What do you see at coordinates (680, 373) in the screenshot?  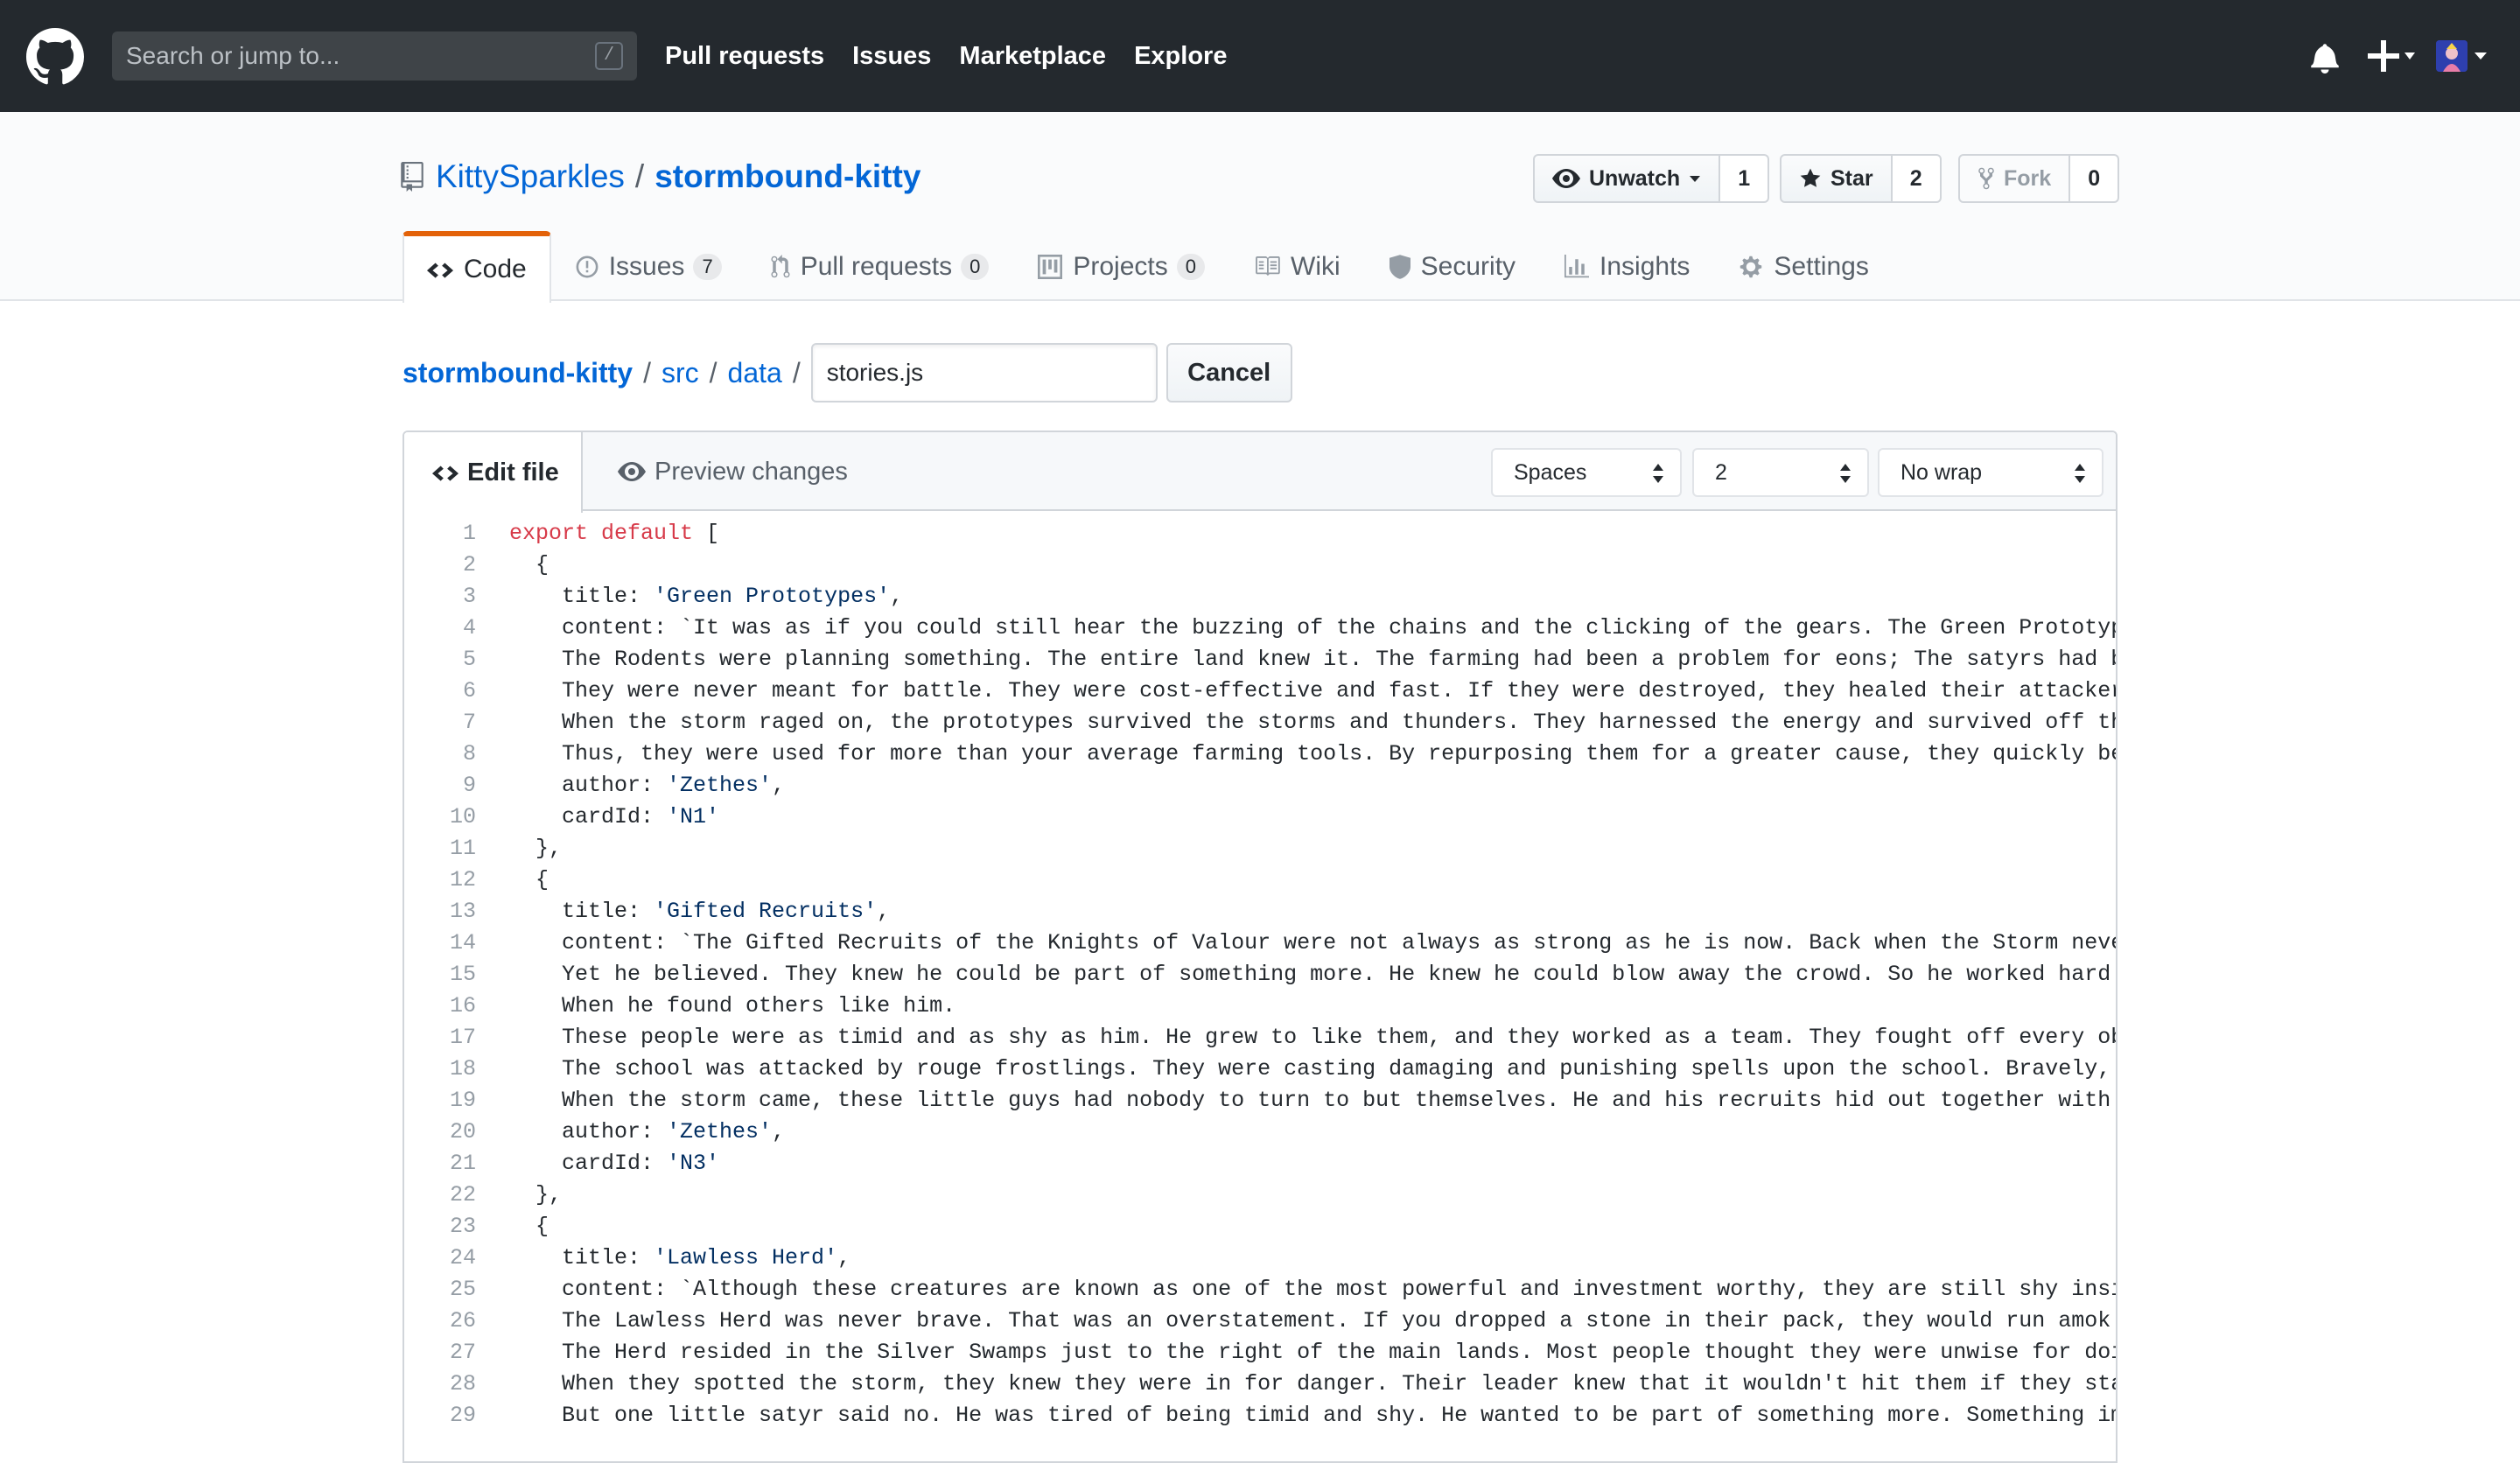 I see `breadcrumb-src: src` at bounding box center [680, 373].